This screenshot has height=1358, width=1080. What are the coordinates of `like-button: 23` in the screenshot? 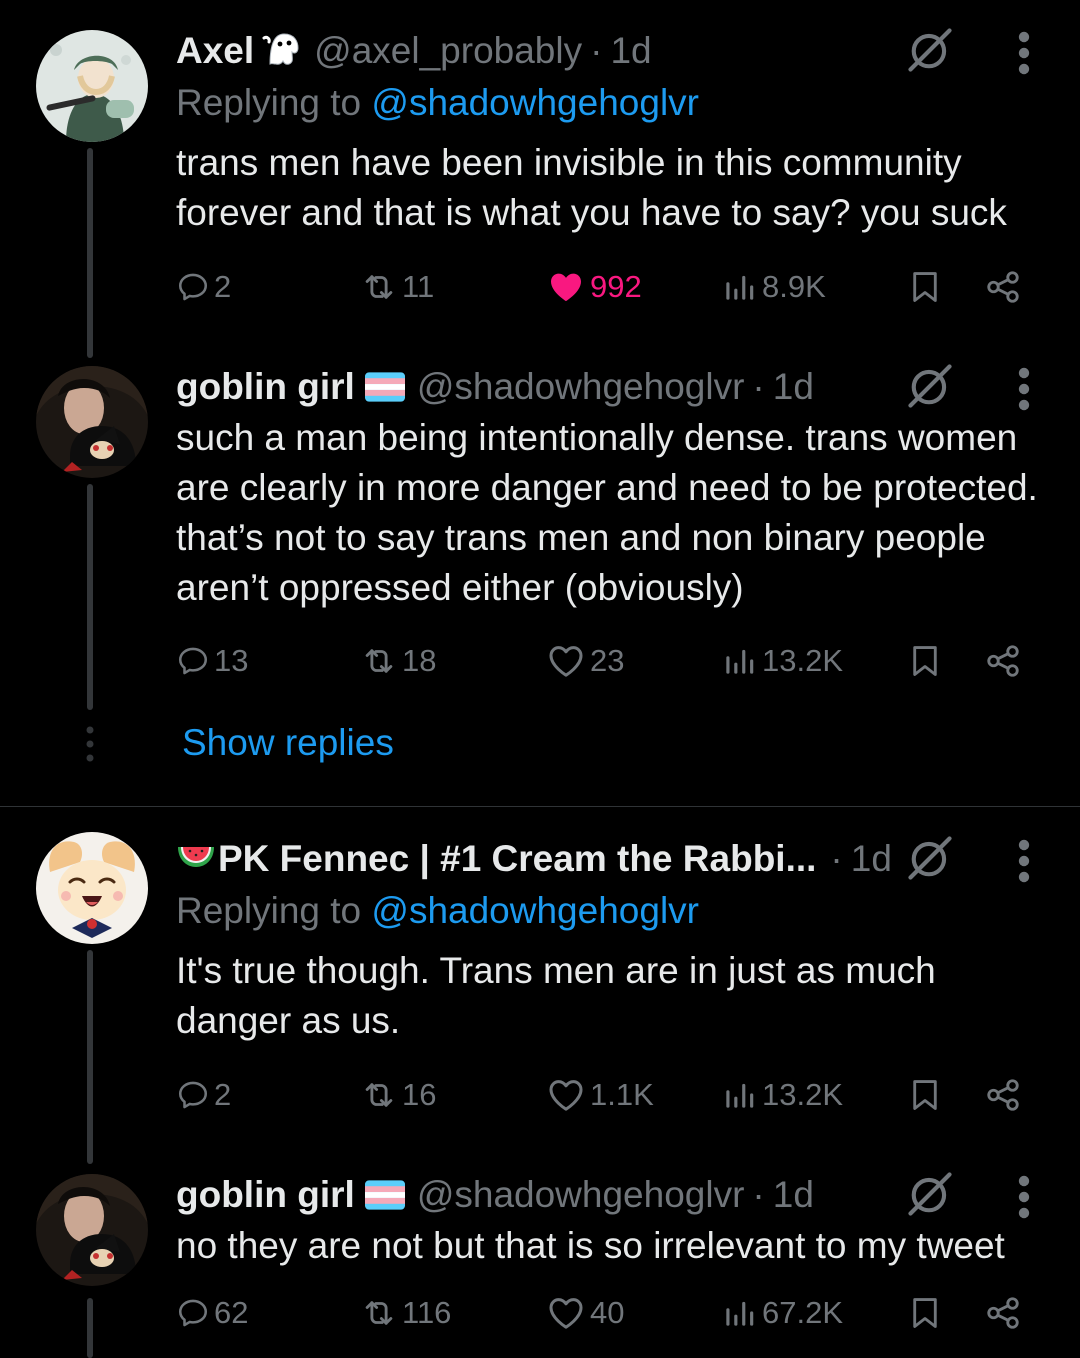 It's located at (585, 661).